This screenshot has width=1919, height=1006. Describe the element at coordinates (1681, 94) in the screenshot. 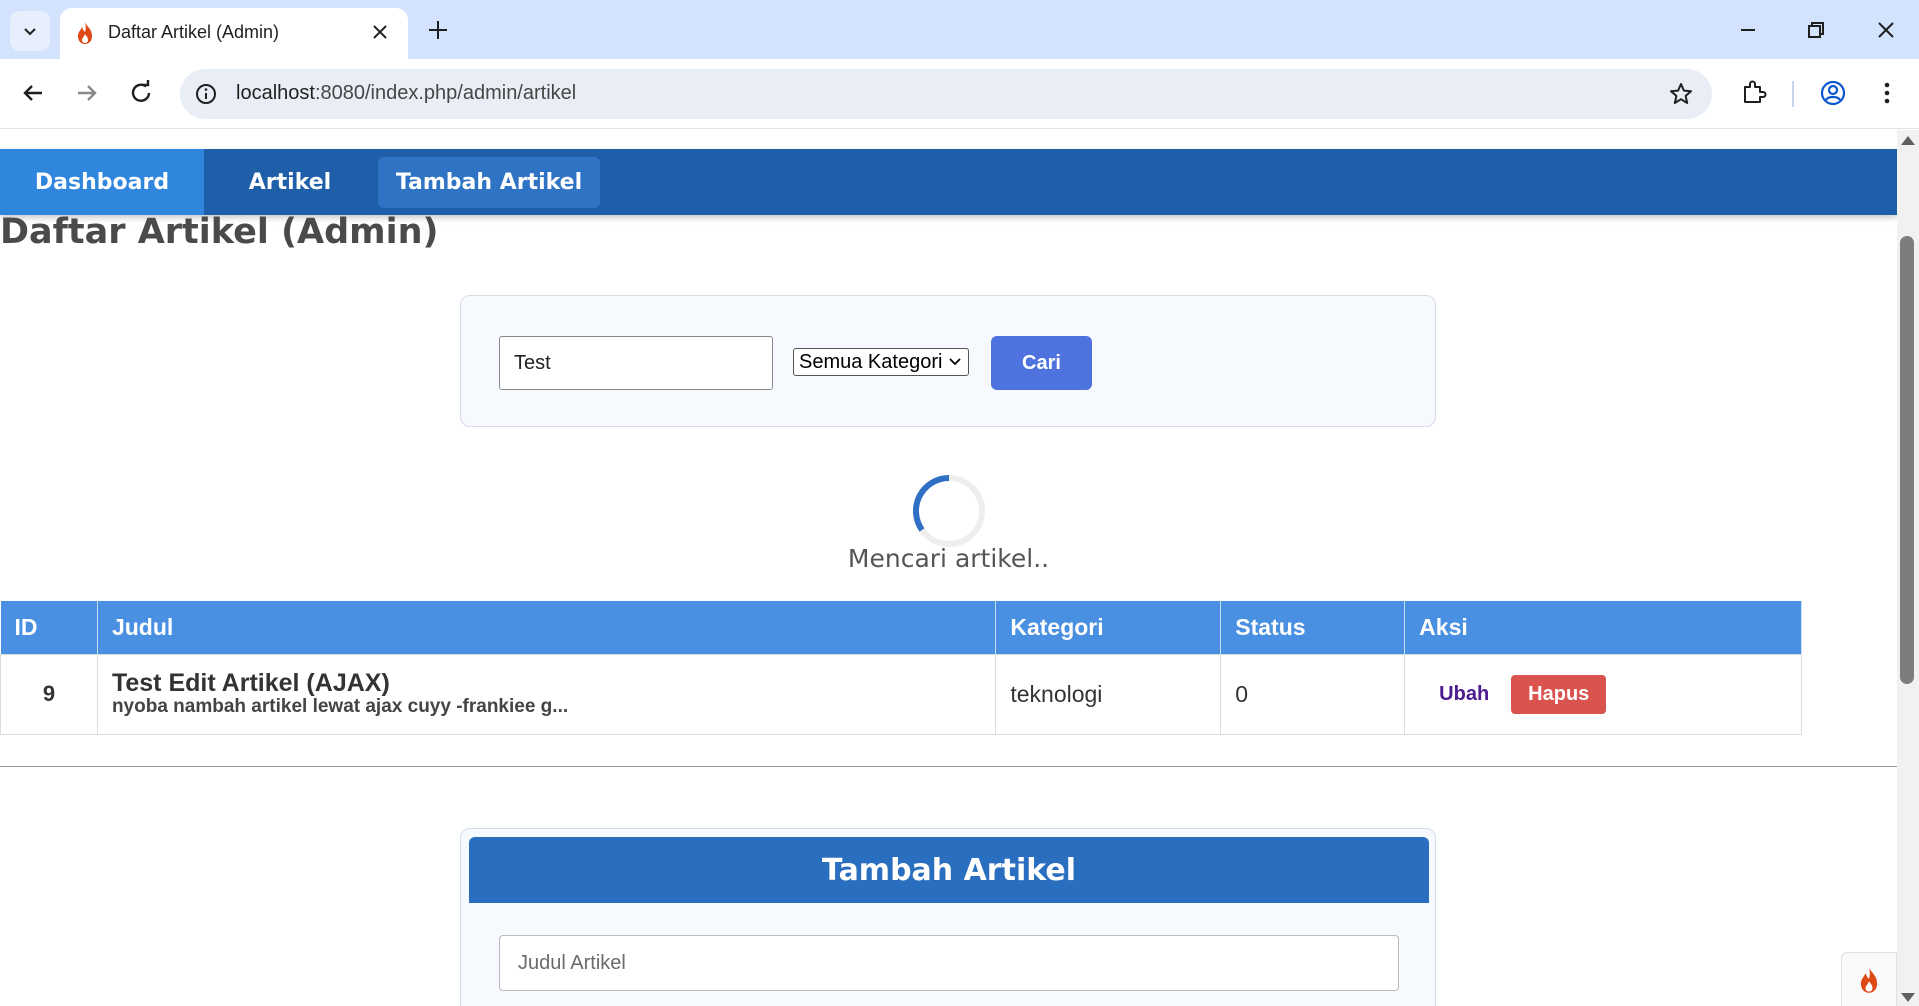

I see `bookmark-star-icon` at that location.